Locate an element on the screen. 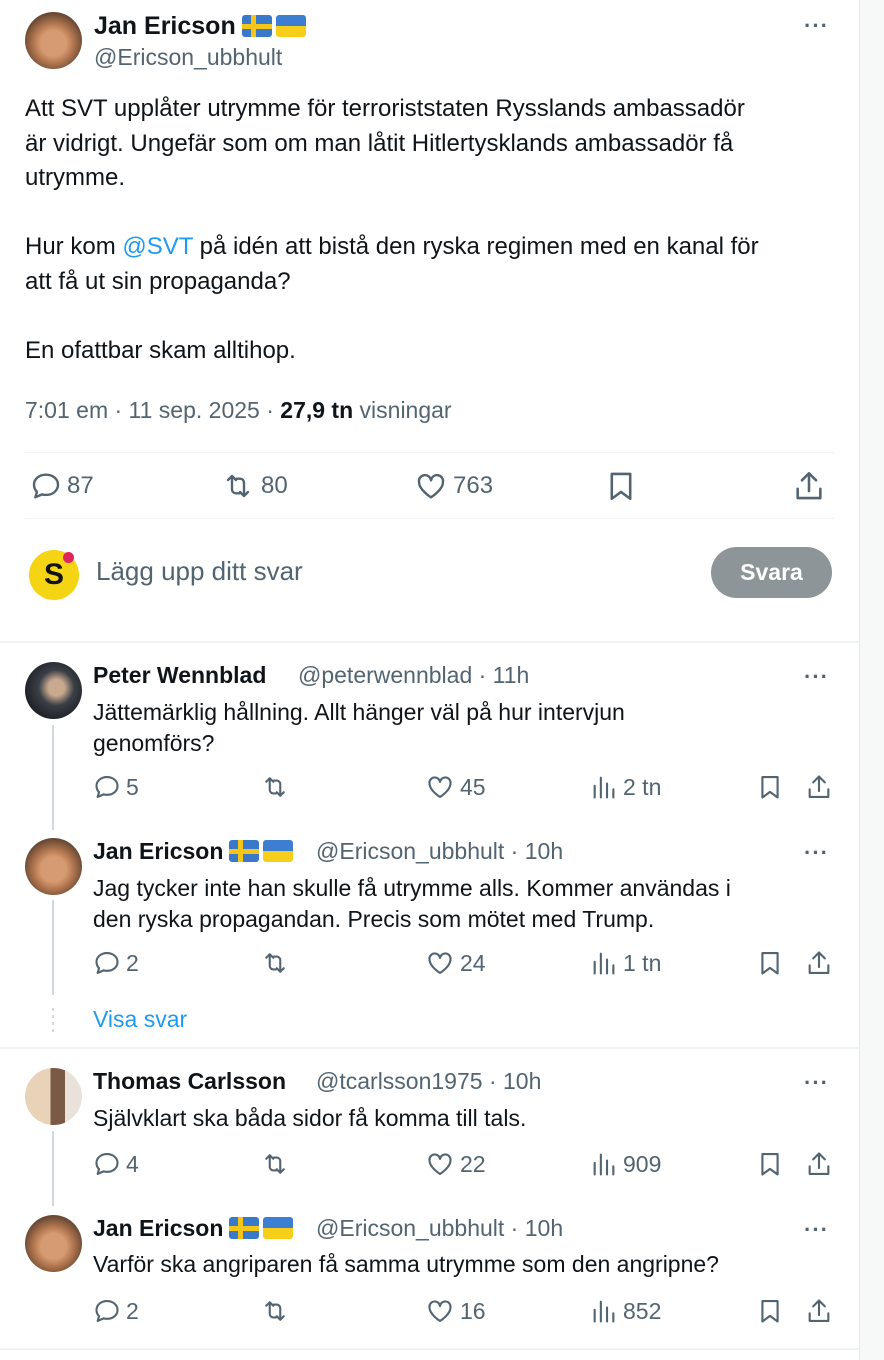  like-button: 763 is located at coordinates (453, 486).